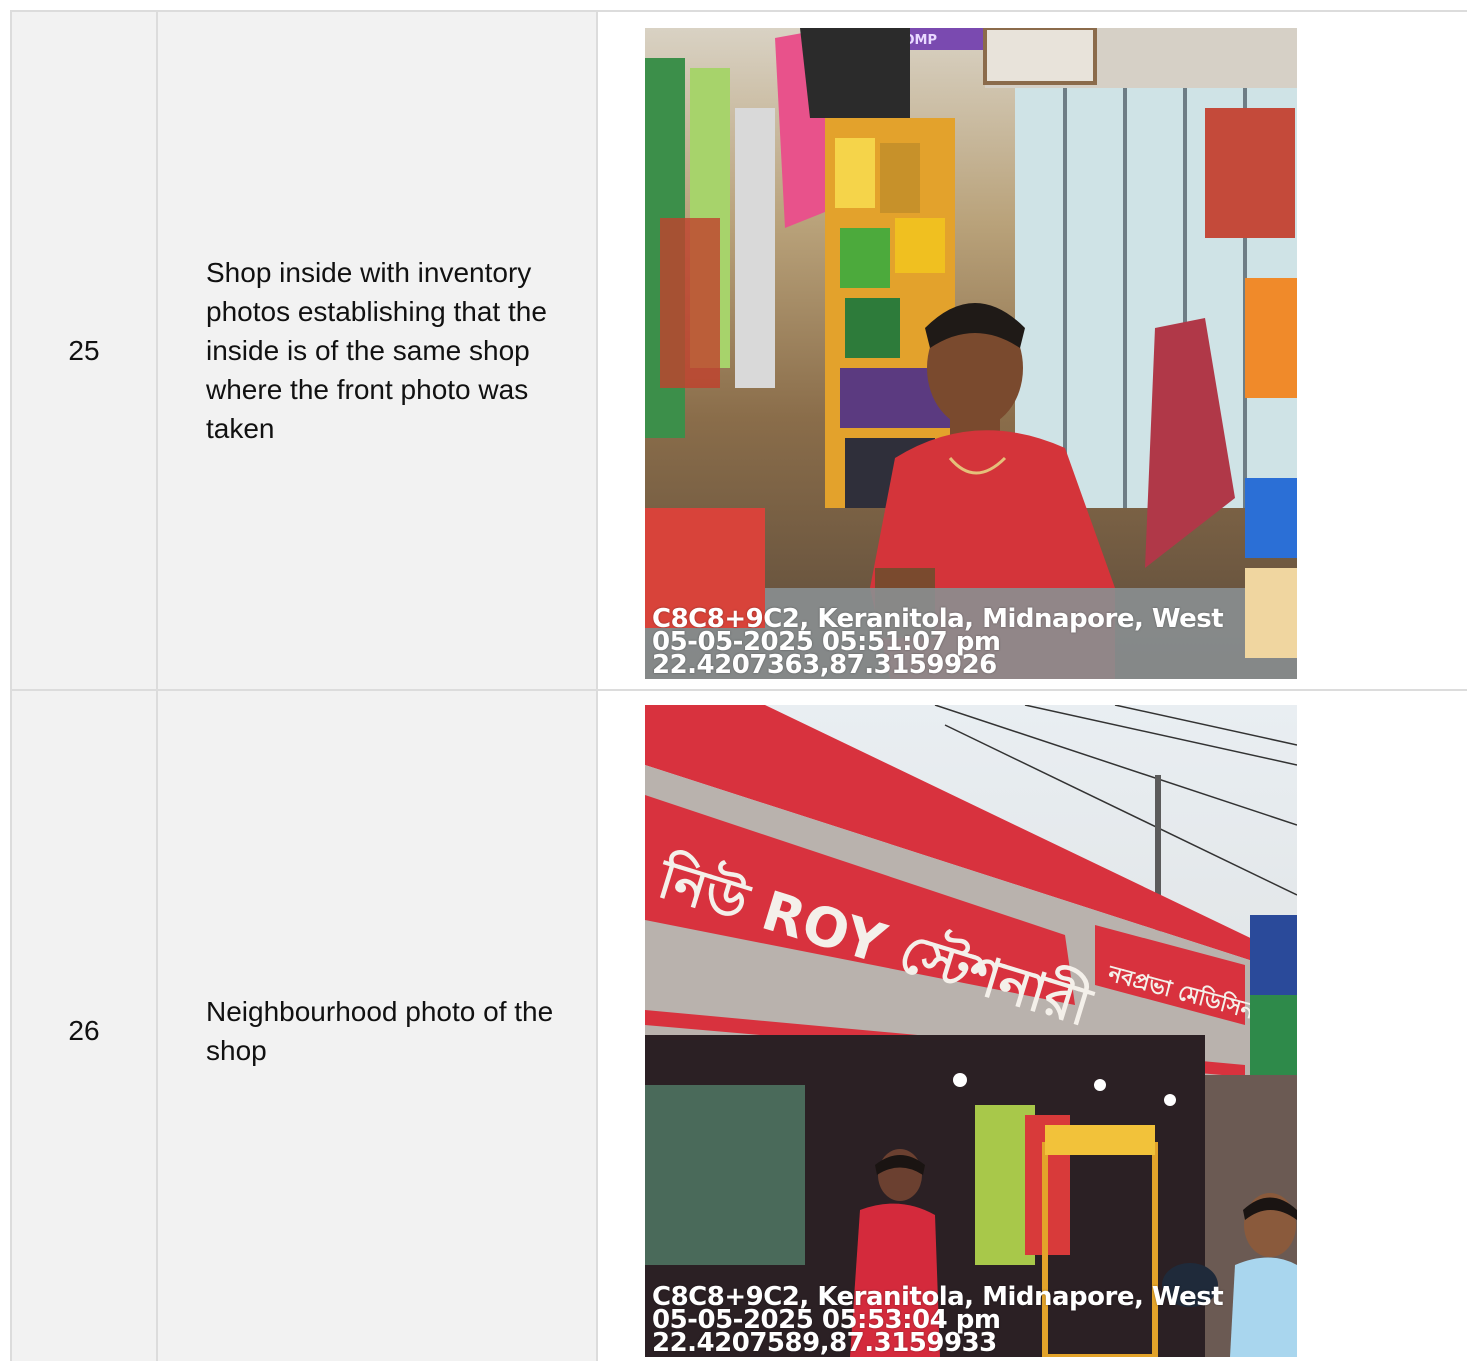  I want to click on description-cell: Neighbourhood photo of the shop, so click(377, 1025).